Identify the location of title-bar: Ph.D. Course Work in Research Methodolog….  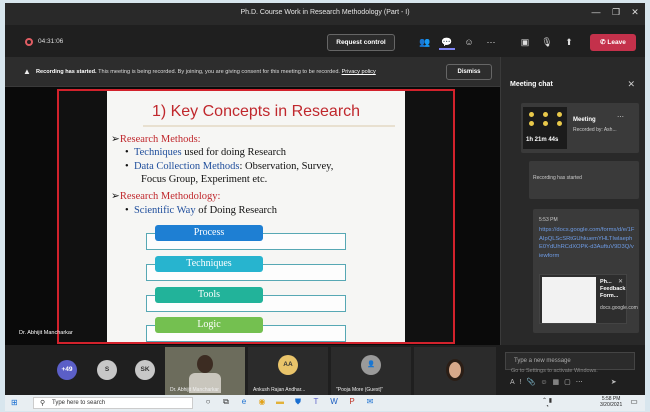
(325, 14).